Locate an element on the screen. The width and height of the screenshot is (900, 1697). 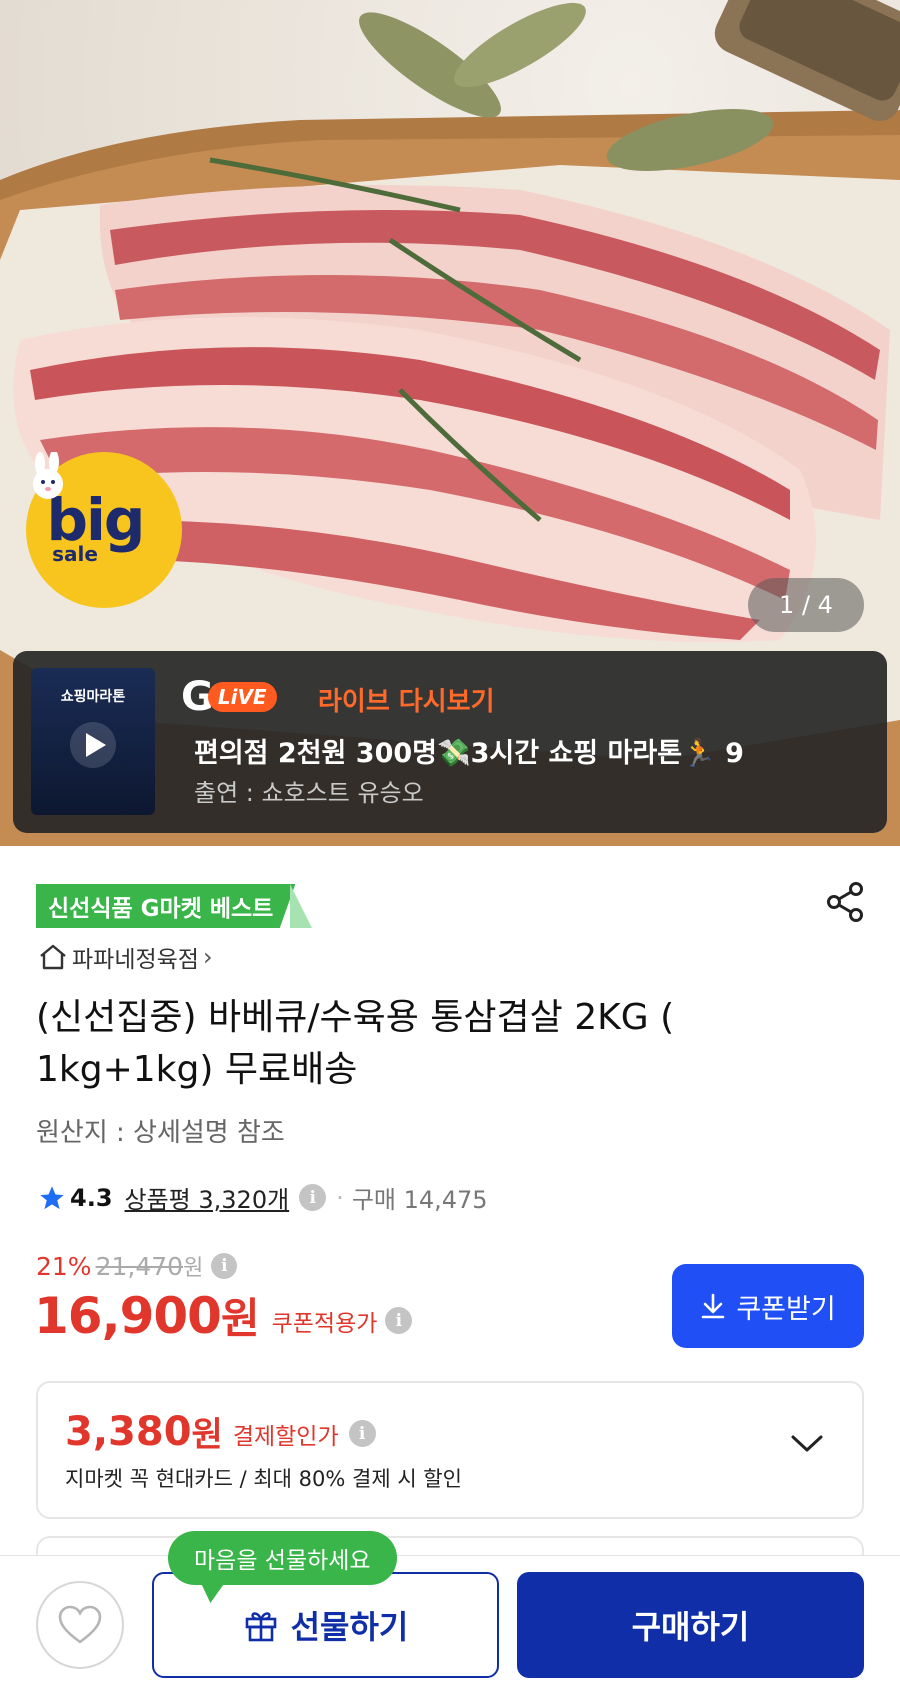
download-icon is located at coordinates (713, 1306).